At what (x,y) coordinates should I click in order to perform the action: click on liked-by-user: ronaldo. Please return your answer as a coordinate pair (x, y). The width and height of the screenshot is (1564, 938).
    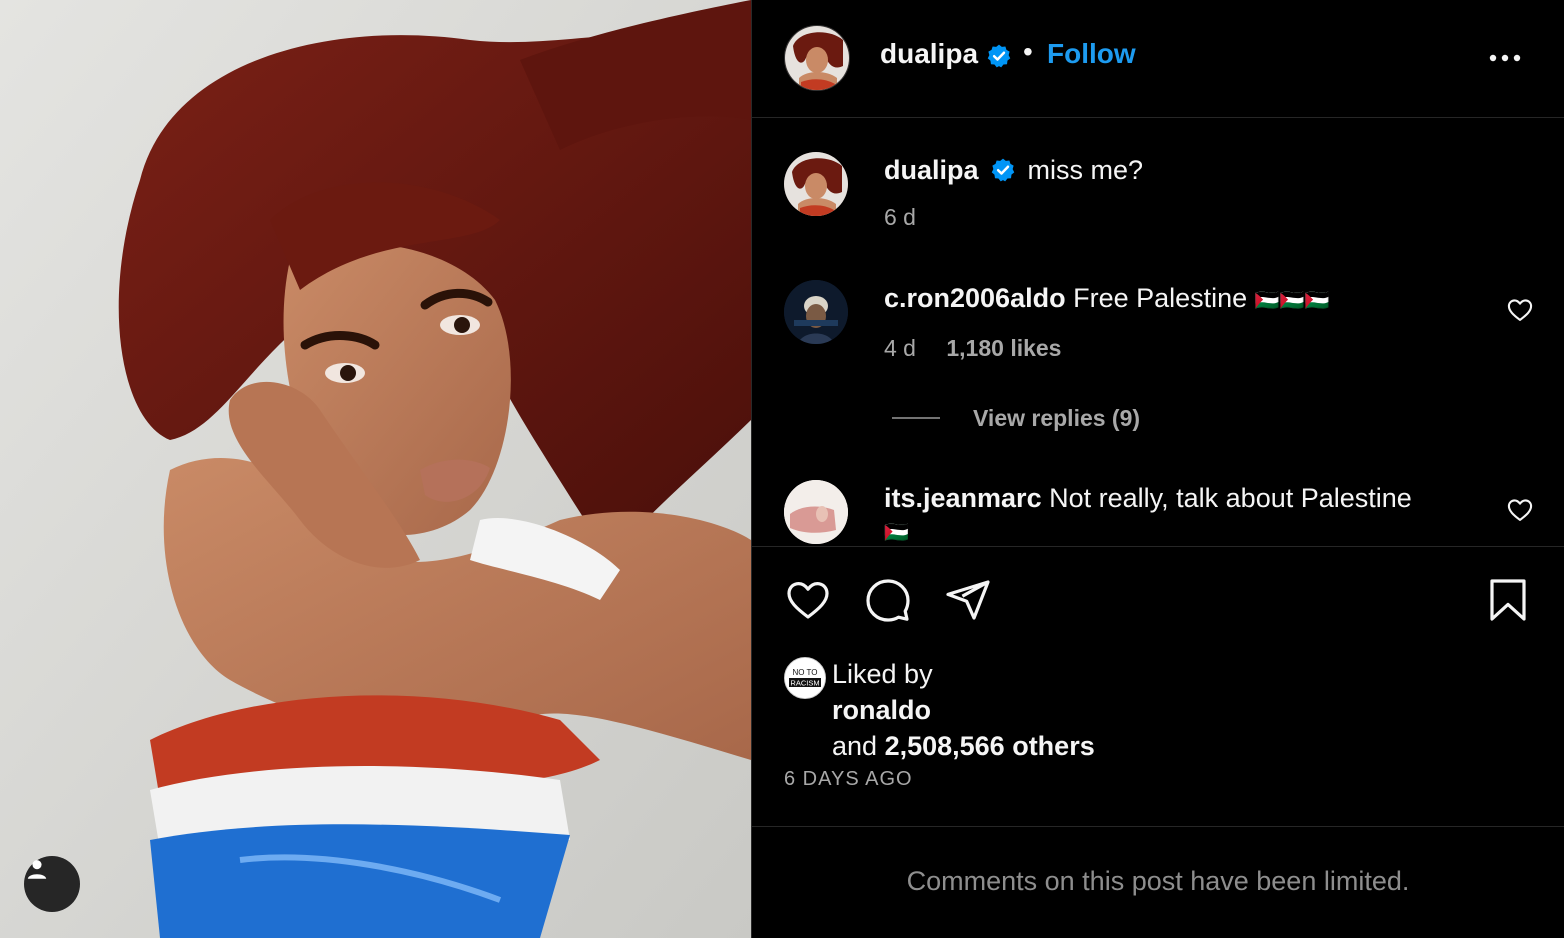
    Looking at the image, I should click on (881, 710).